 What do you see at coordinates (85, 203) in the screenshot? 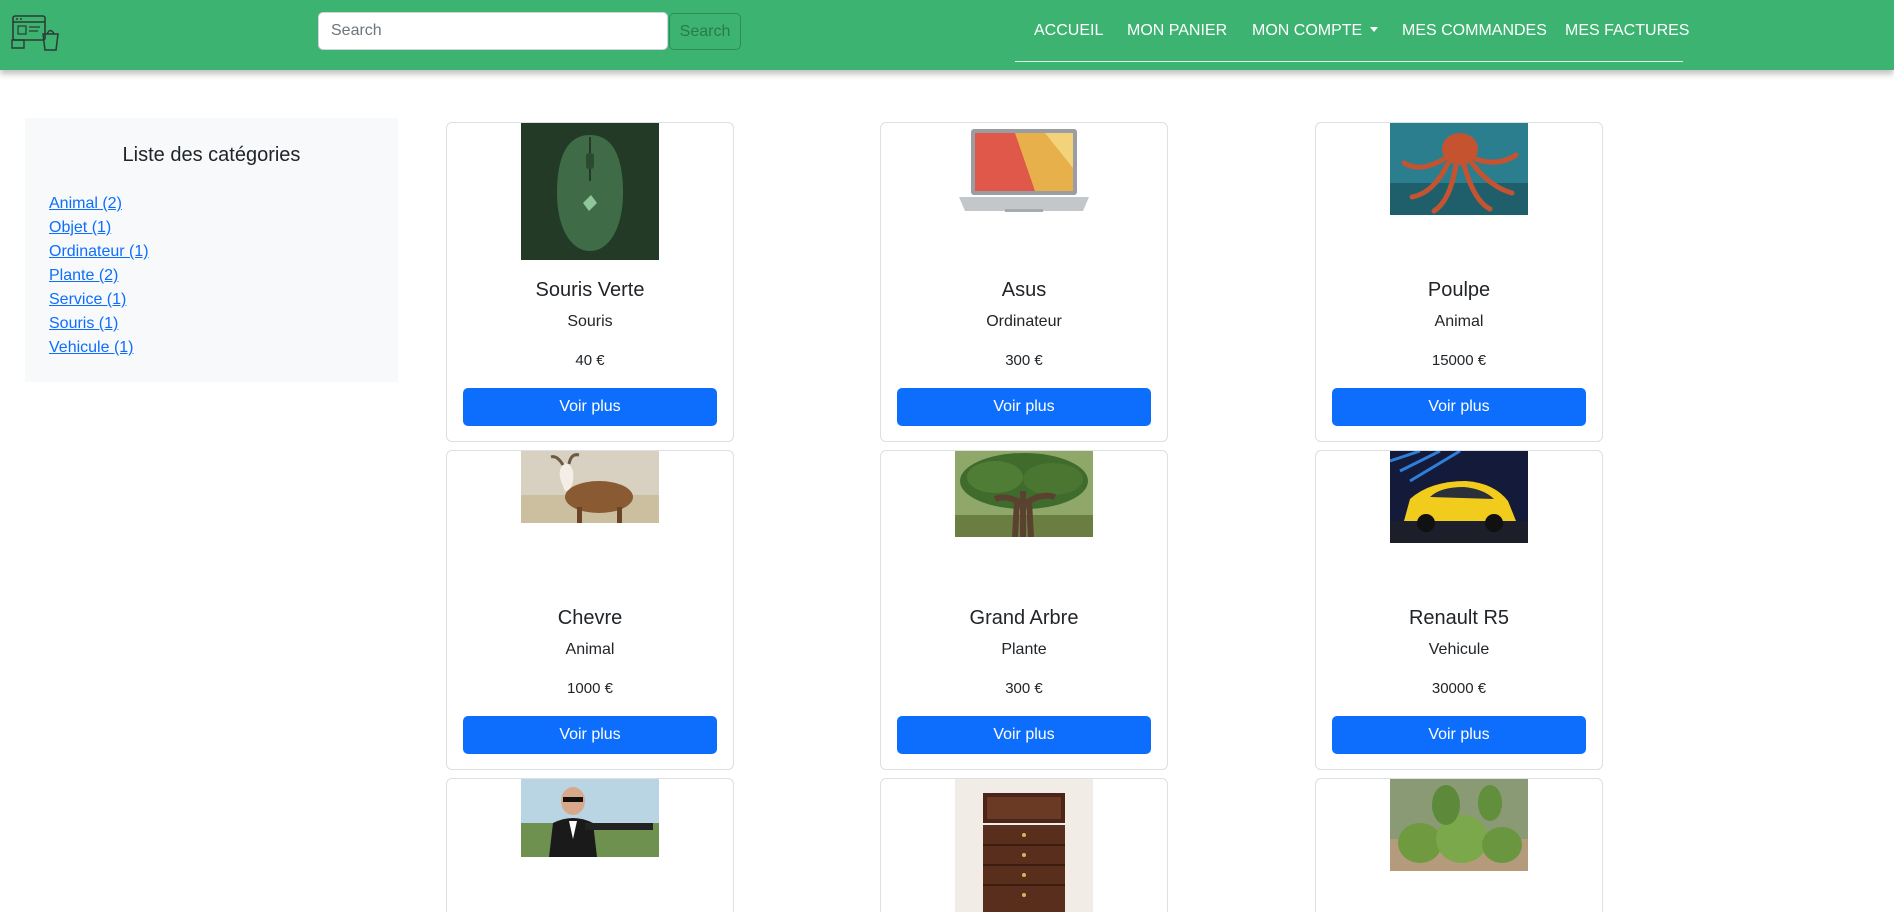
I see `category-link-animal: Animal (2)` at bounding box center [85, 203].